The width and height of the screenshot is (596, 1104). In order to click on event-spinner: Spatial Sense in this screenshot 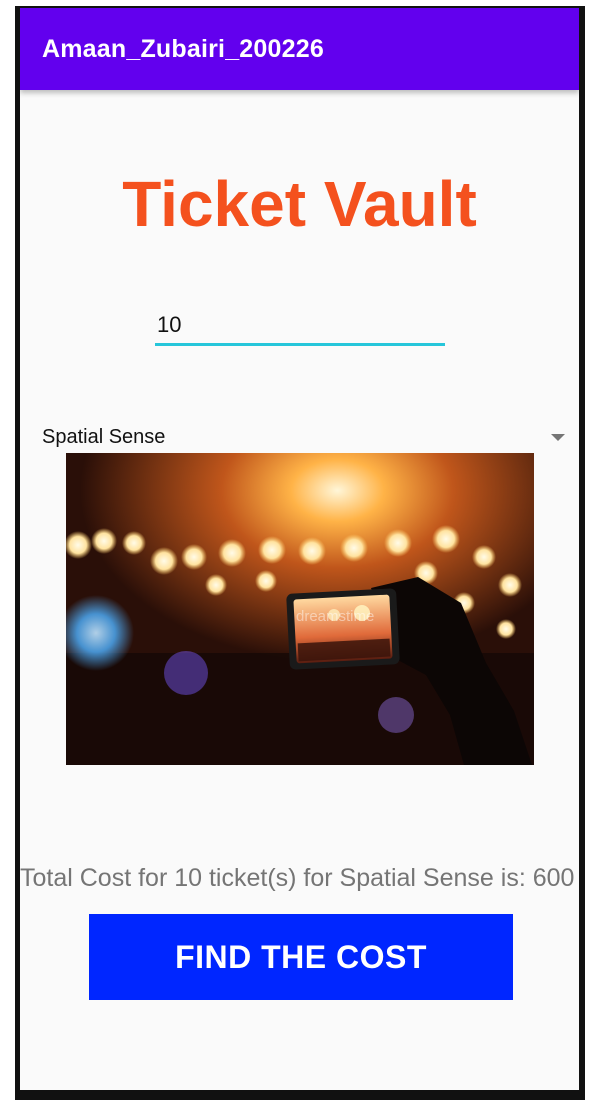, I will do `click(299, 438)`.